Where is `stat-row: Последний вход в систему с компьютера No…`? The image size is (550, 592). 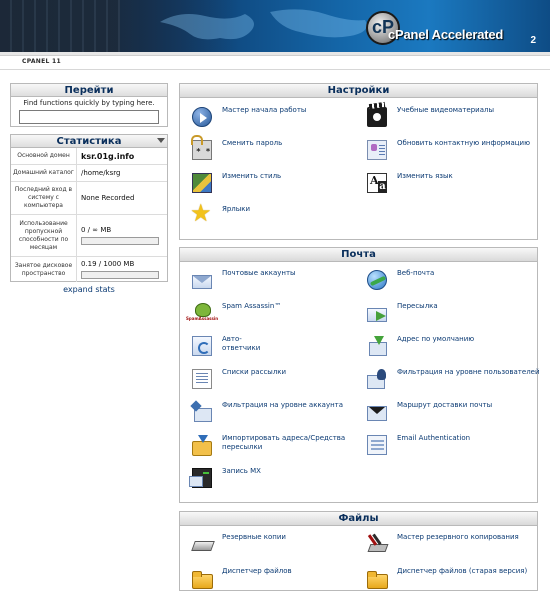
stat-row: Последний вход в систему с компьютера No… is located at coordinates (89, 198).